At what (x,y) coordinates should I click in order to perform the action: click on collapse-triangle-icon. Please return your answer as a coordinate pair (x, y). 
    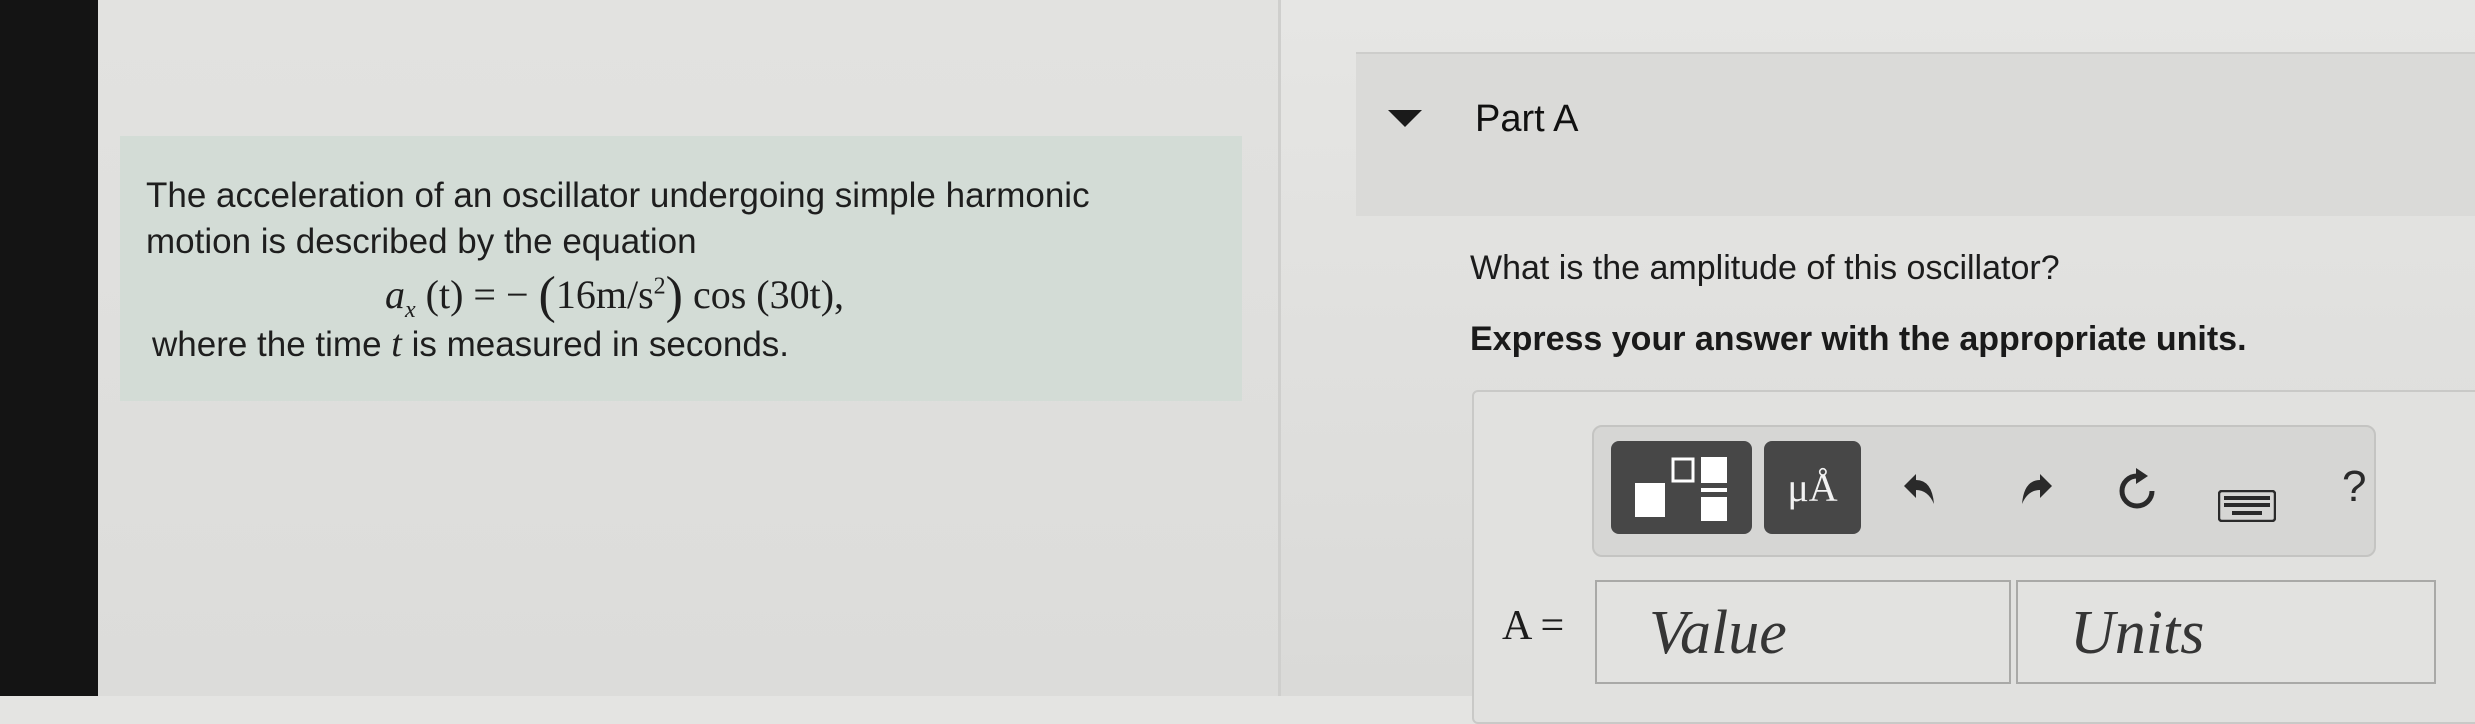
    Looking at the image, I should click on (1405, 118).